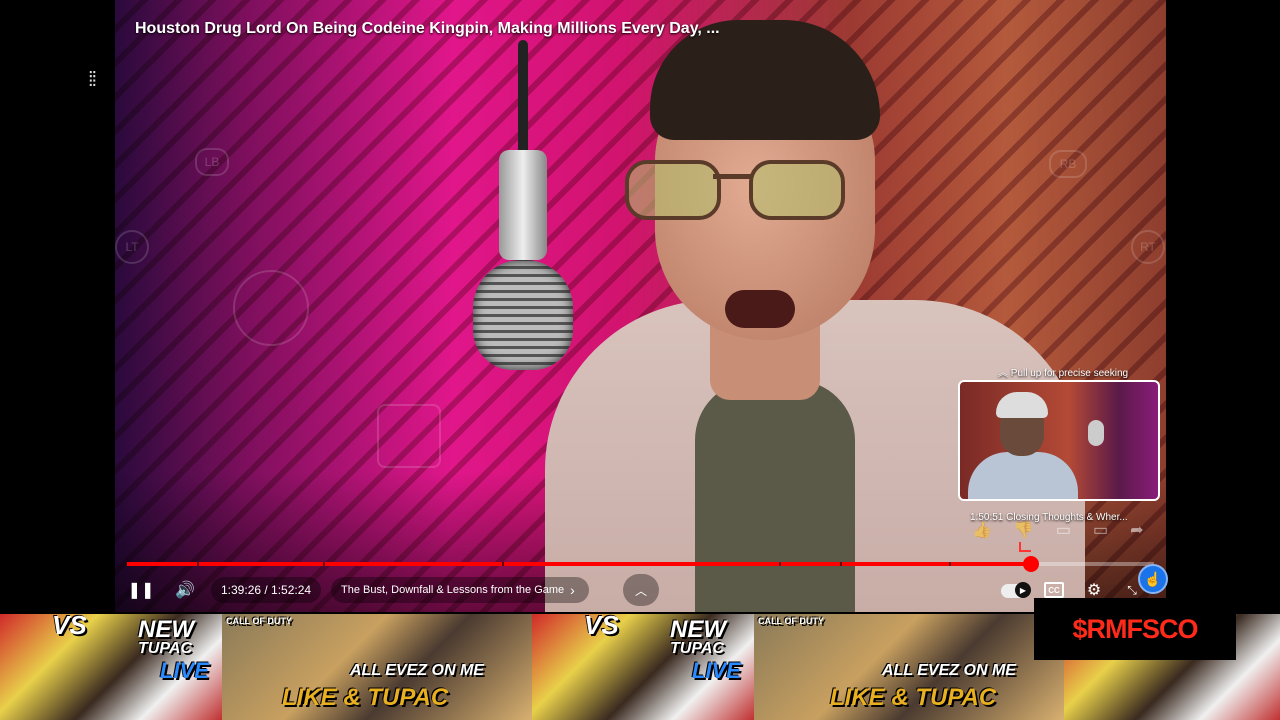  I want to click on chevron-up-icon: ︿, so click(640, 590).